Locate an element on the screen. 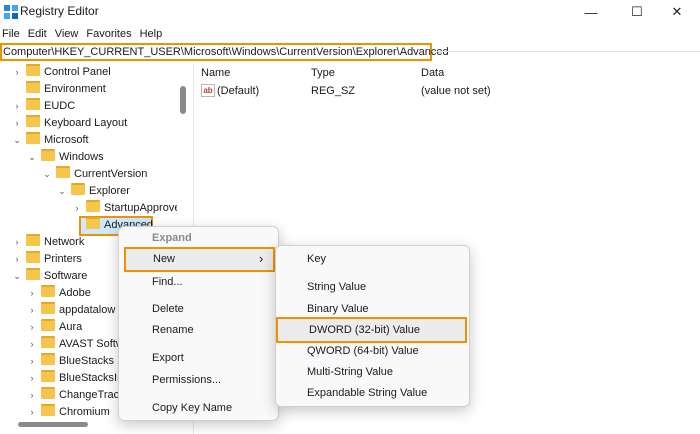  submenu-item-dword-value: DWORD (32-bit) Value is located at coordinates (371, 330).